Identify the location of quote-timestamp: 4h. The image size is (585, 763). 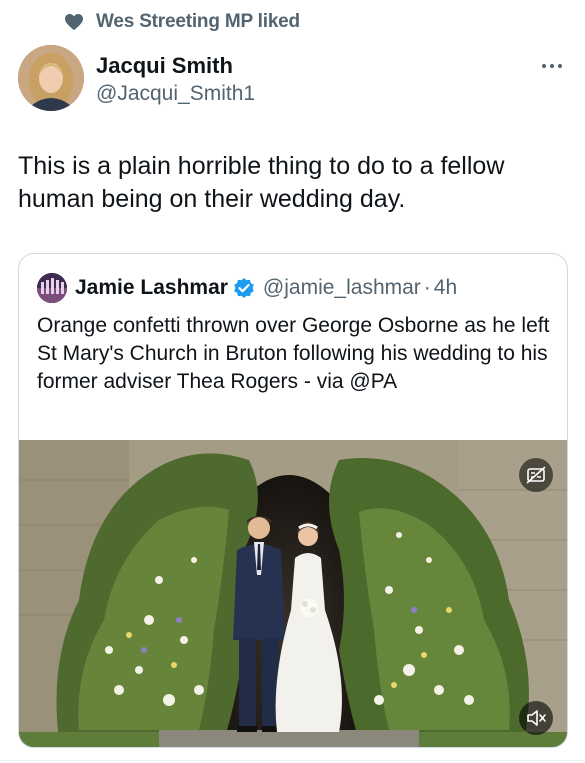
(445, 288).